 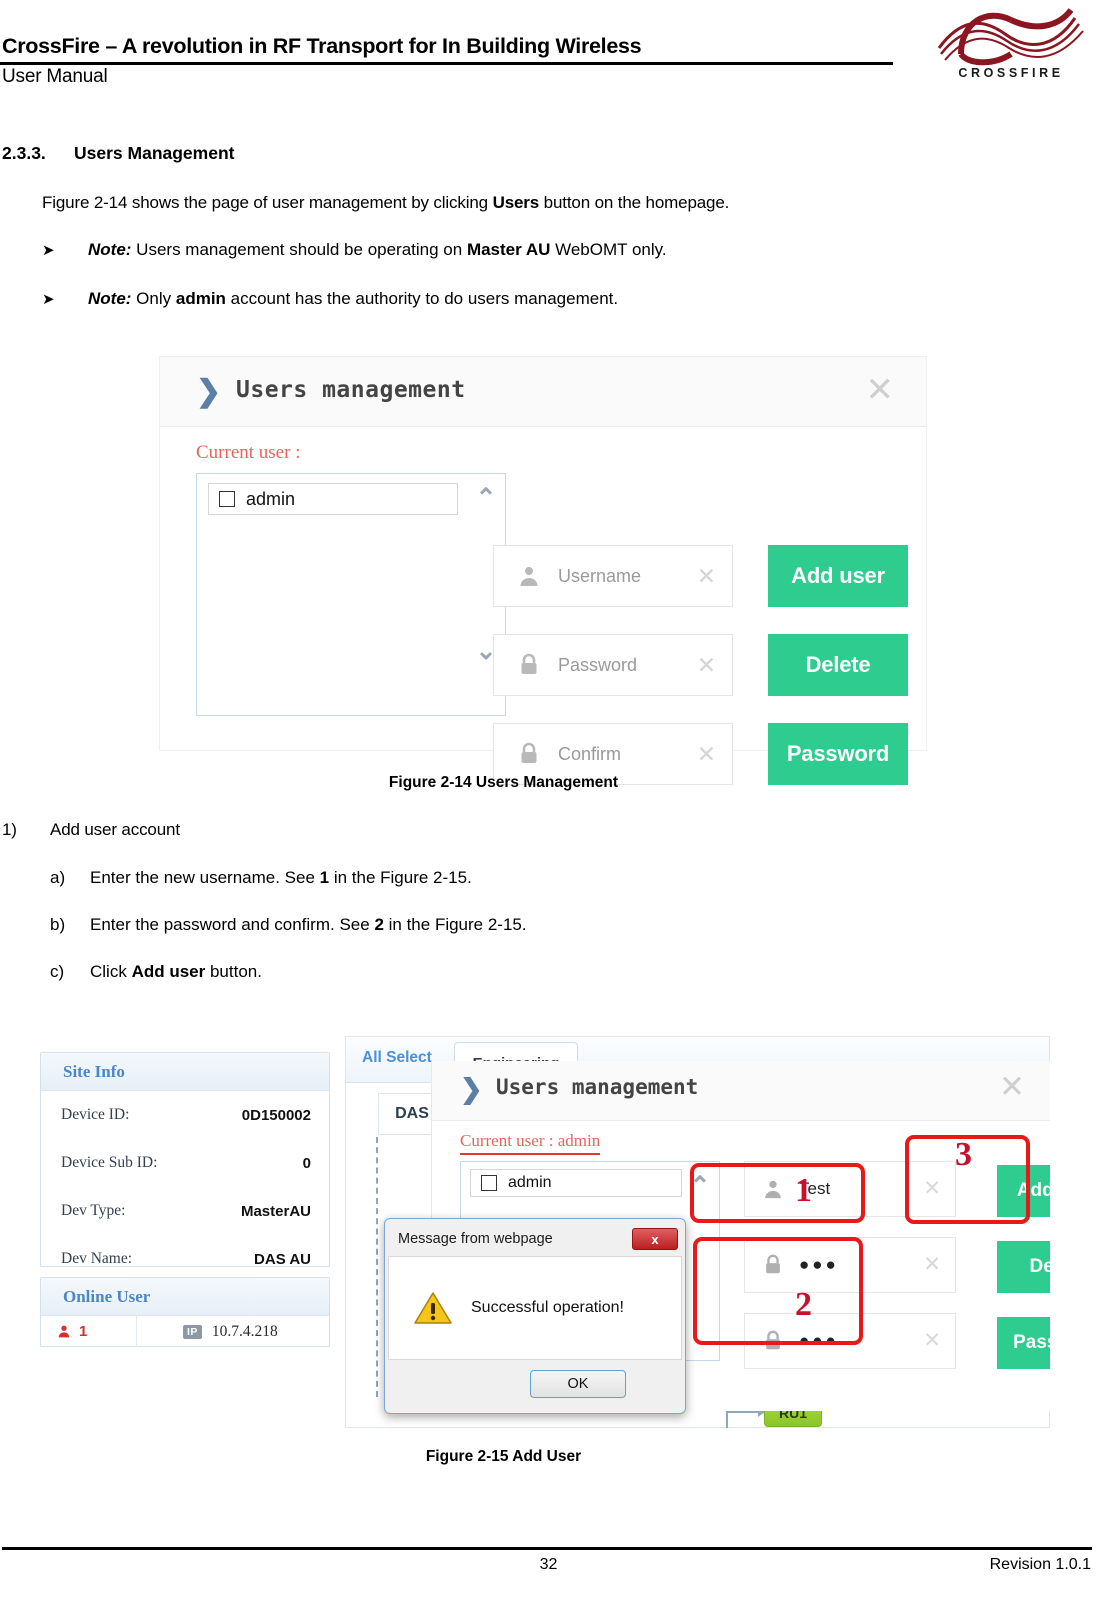 I want to click on message-dialog-title: Message from webpage, so click(x=475, y=1239).